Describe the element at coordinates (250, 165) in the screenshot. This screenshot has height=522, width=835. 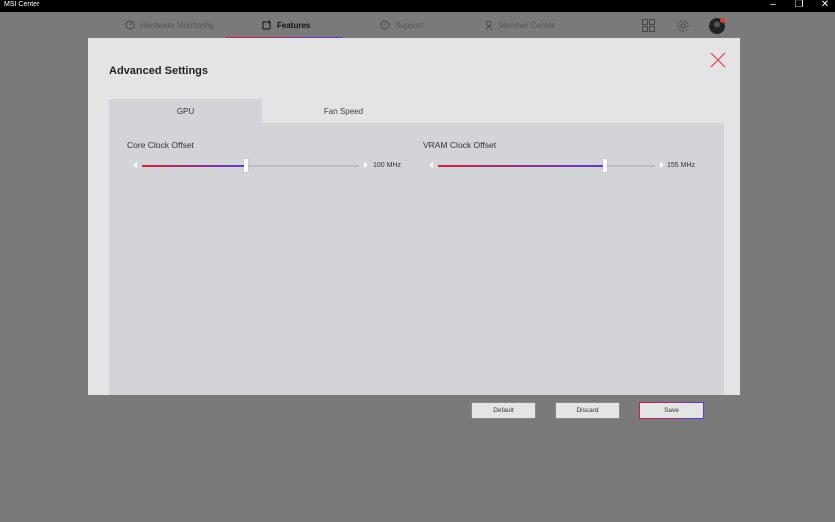
I see `core-clock-slider` at that location.